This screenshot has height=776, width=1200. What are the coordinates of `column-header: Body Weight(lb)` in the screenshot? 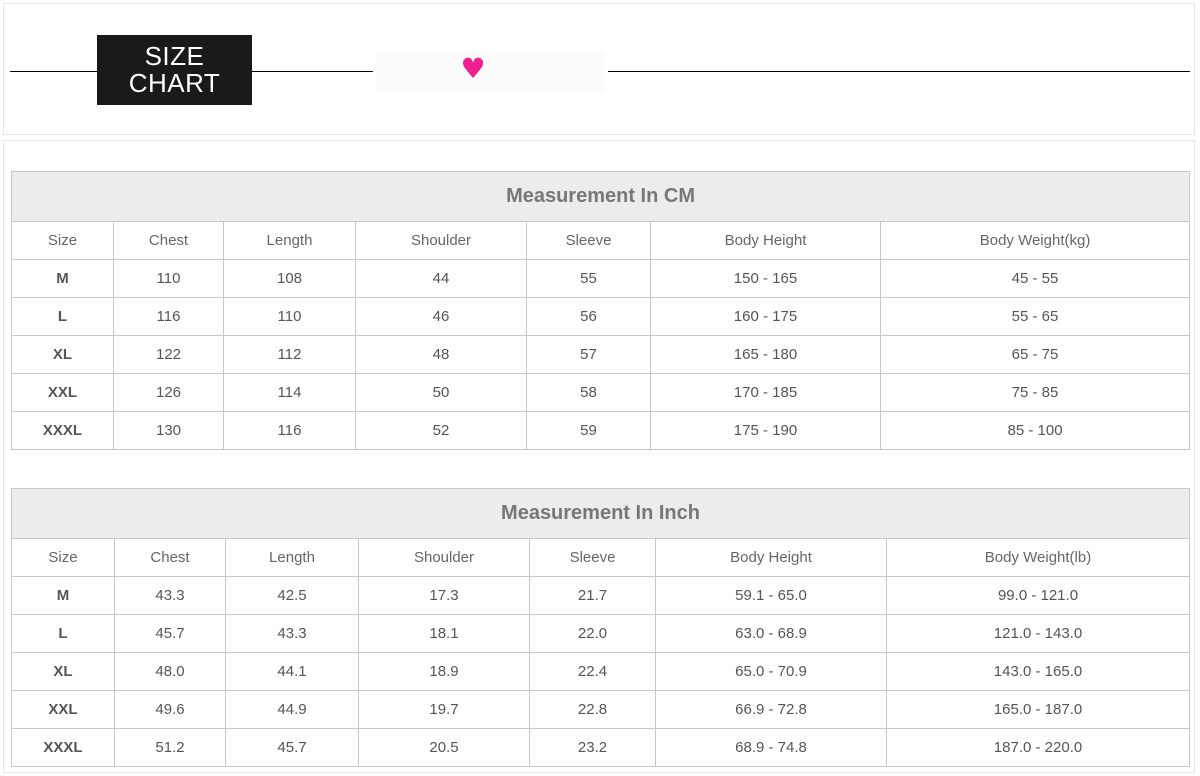 It's located at (1038, 557).